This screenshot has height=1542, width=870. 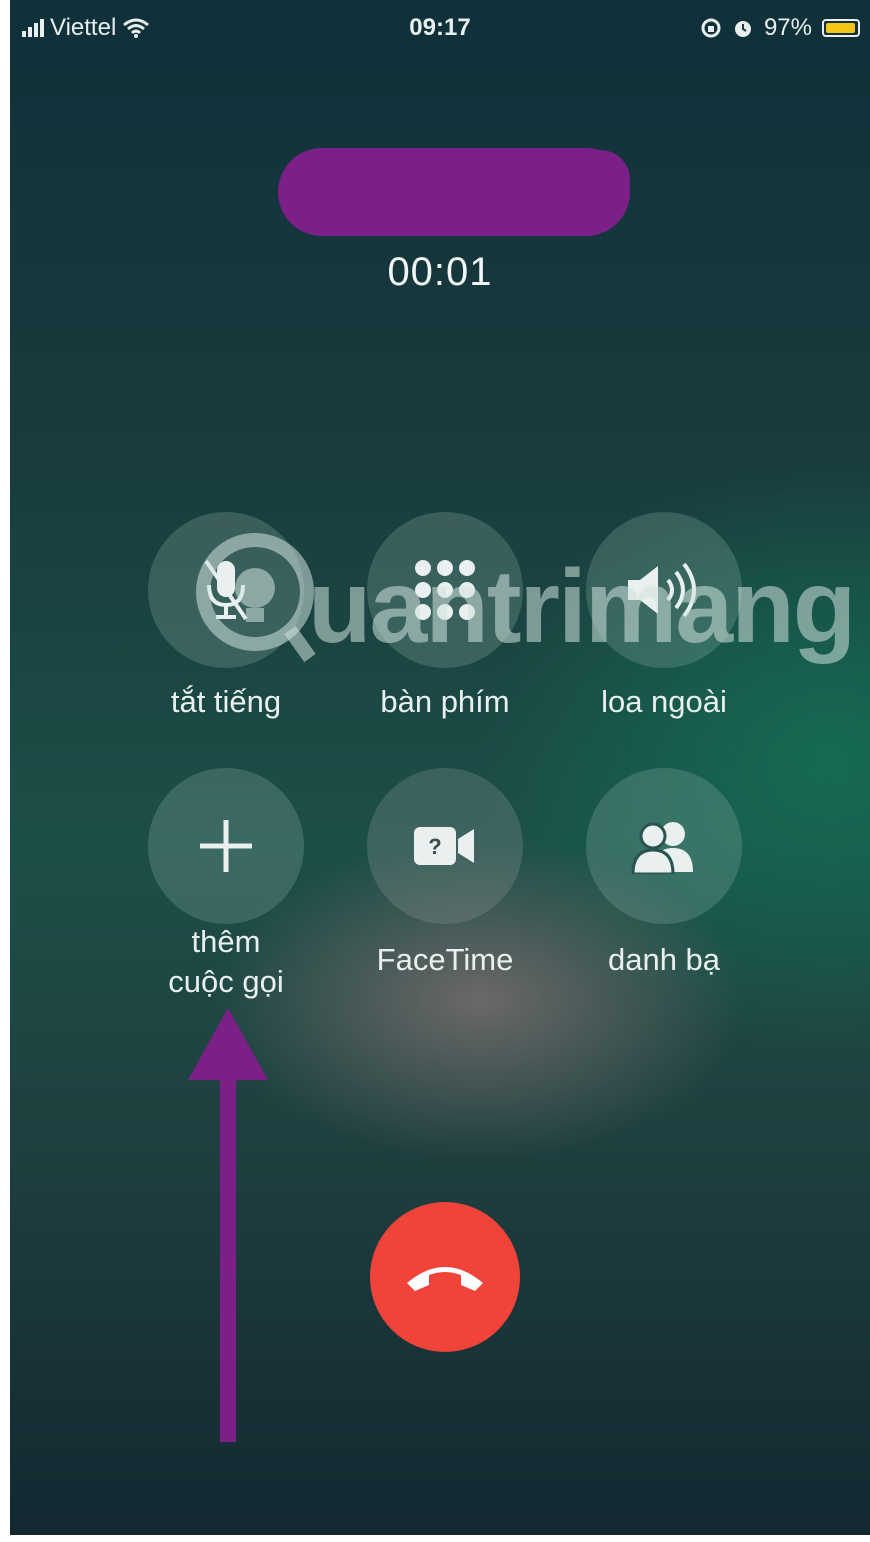 I want to click on plus-icon, so click(x=226, y=846).